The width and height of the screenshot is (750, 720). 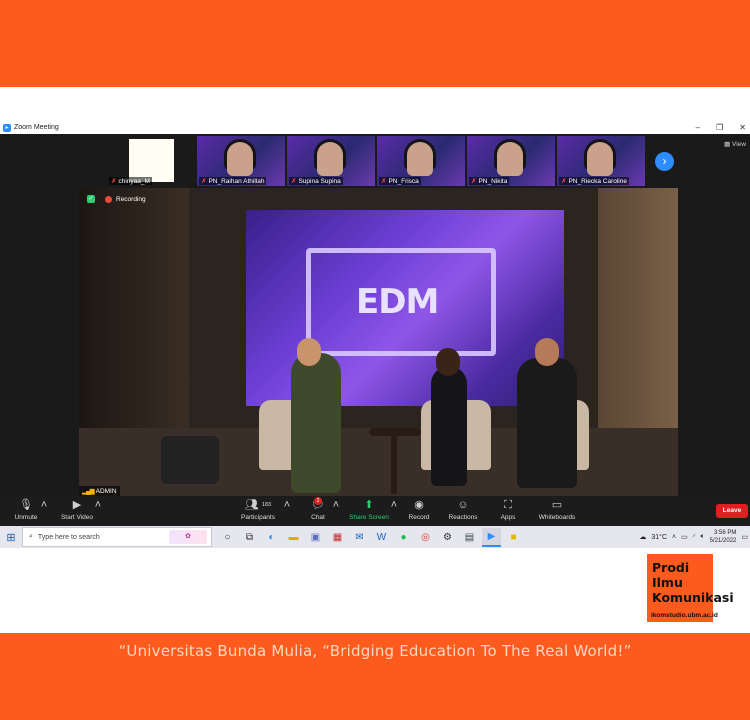 I want to click on participant-tile: ✗ PN_Frisca, so click(x=421, y=161).